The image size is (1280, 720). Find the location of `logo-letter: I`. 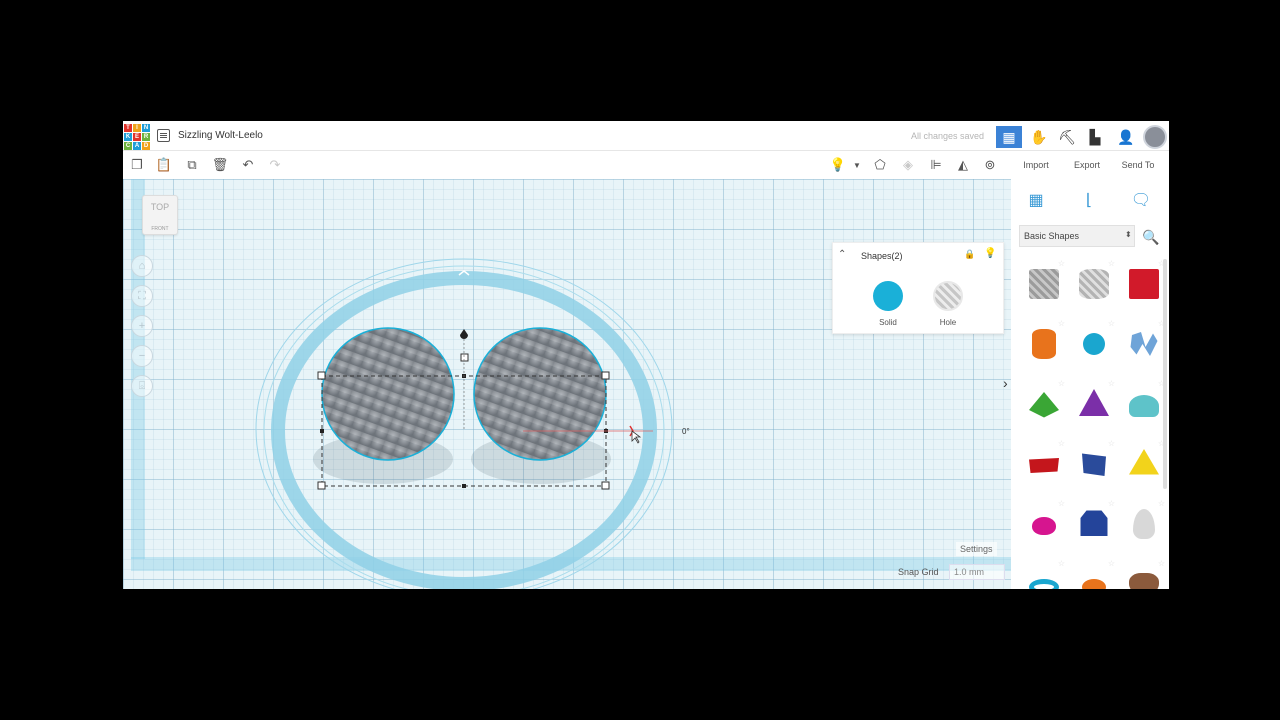

logo-letter: I is located at coordinates (137, 128).